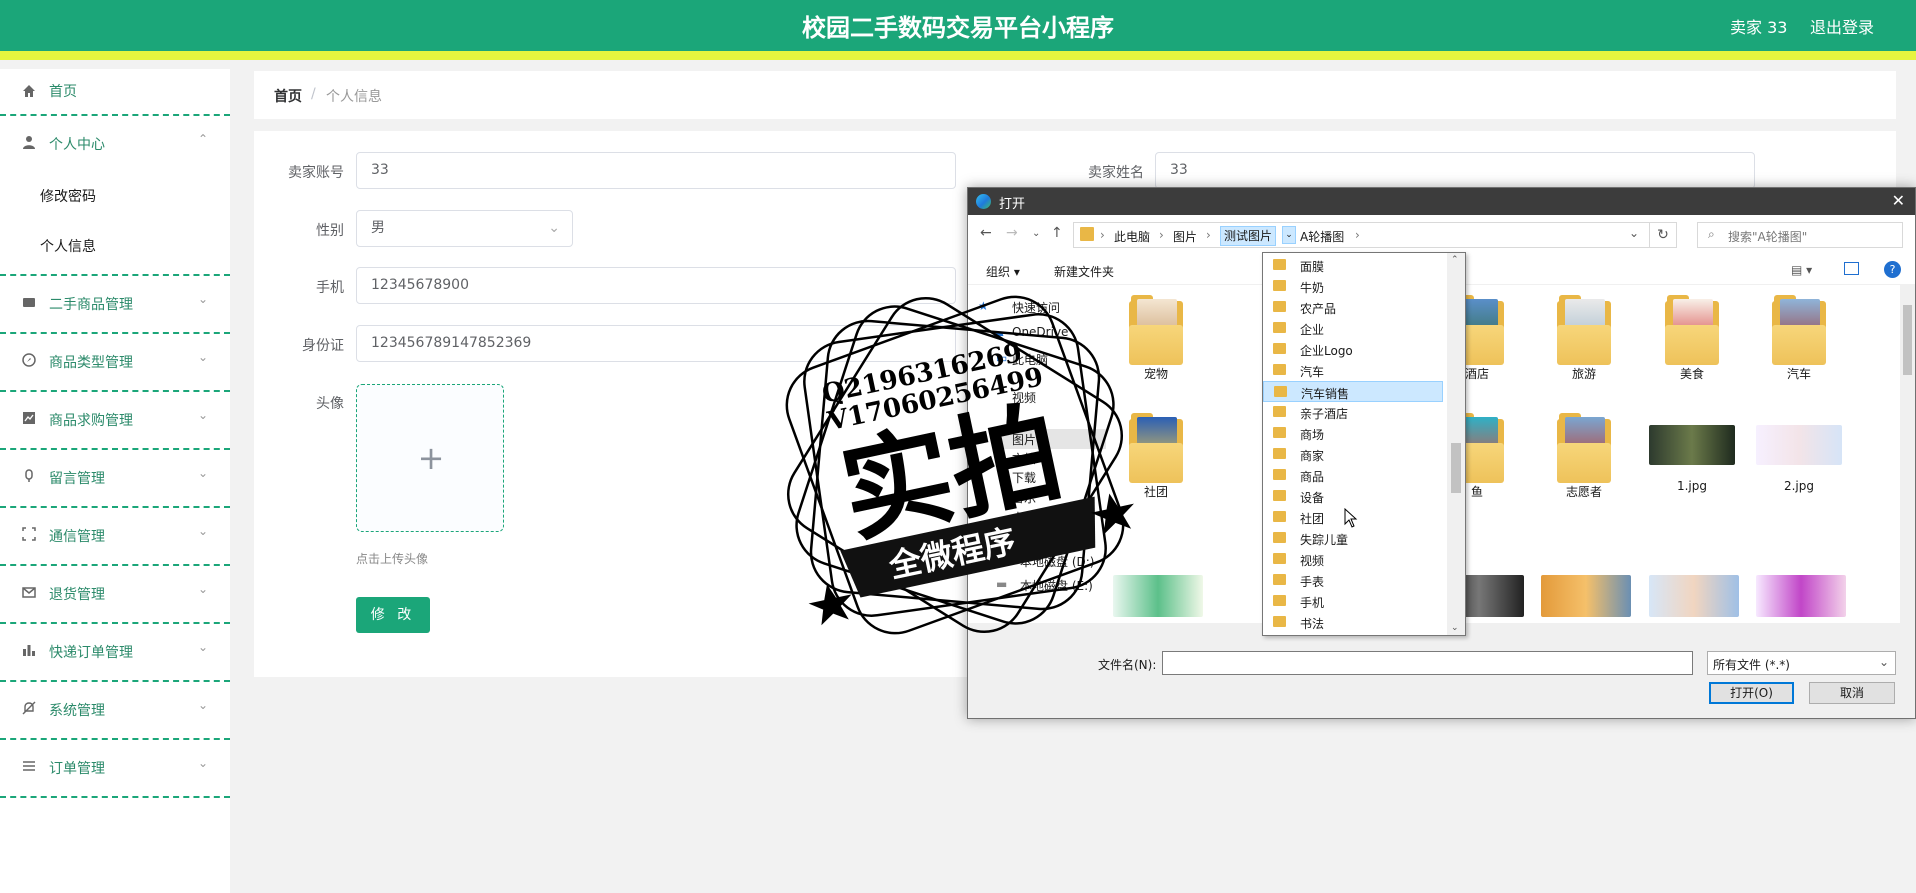 The image size is (1916, 893). Describe the element at coordinates (115, 595) in the screenshot. I see `menu-returns: 退货管理 ⌄` at that location.